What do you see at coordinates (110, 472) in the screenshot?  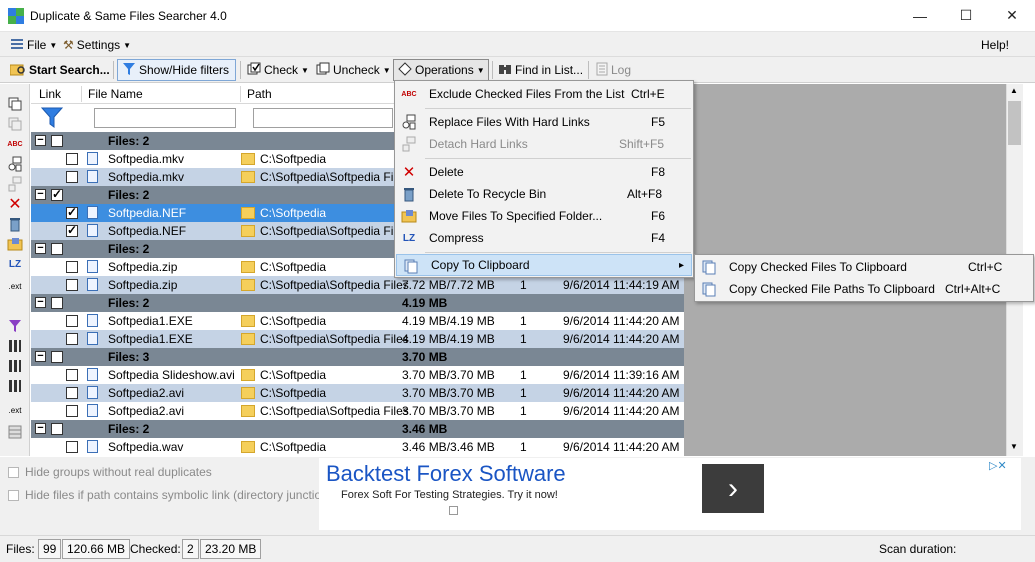 I see `hide-groups-option: Hide groups without real duplicates` at bounding box center [110, 472].